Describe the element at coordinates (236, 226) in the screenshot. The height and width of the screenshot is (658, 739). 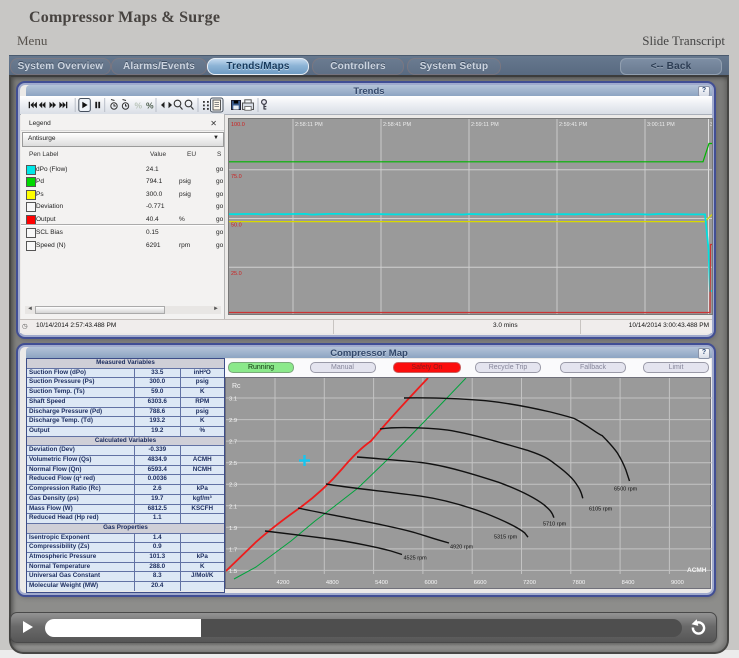
I see `svg-text: 50.0` at that location.